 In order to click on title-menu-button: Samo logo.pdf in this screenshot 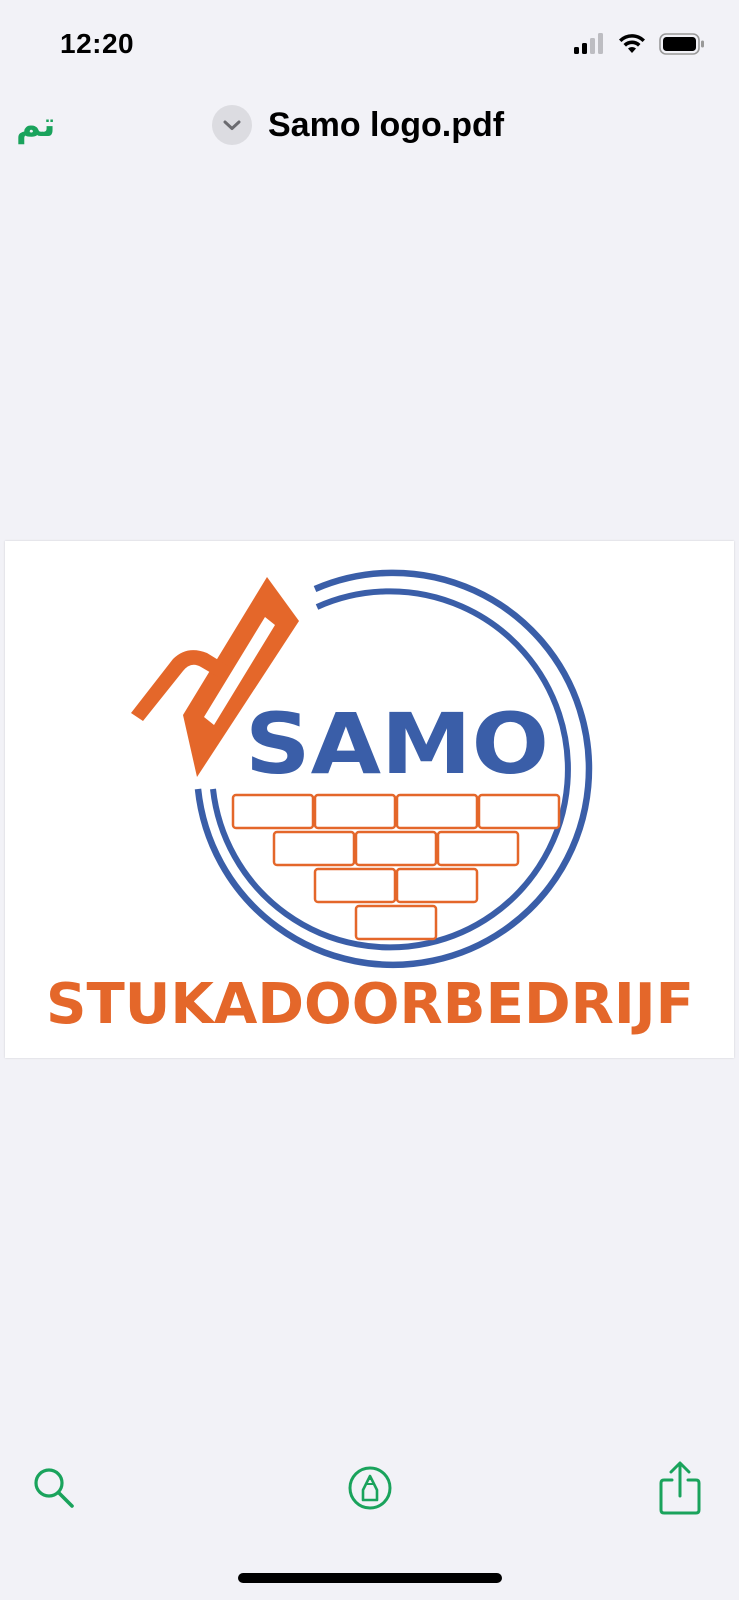, I will do `click(358, 125)`.